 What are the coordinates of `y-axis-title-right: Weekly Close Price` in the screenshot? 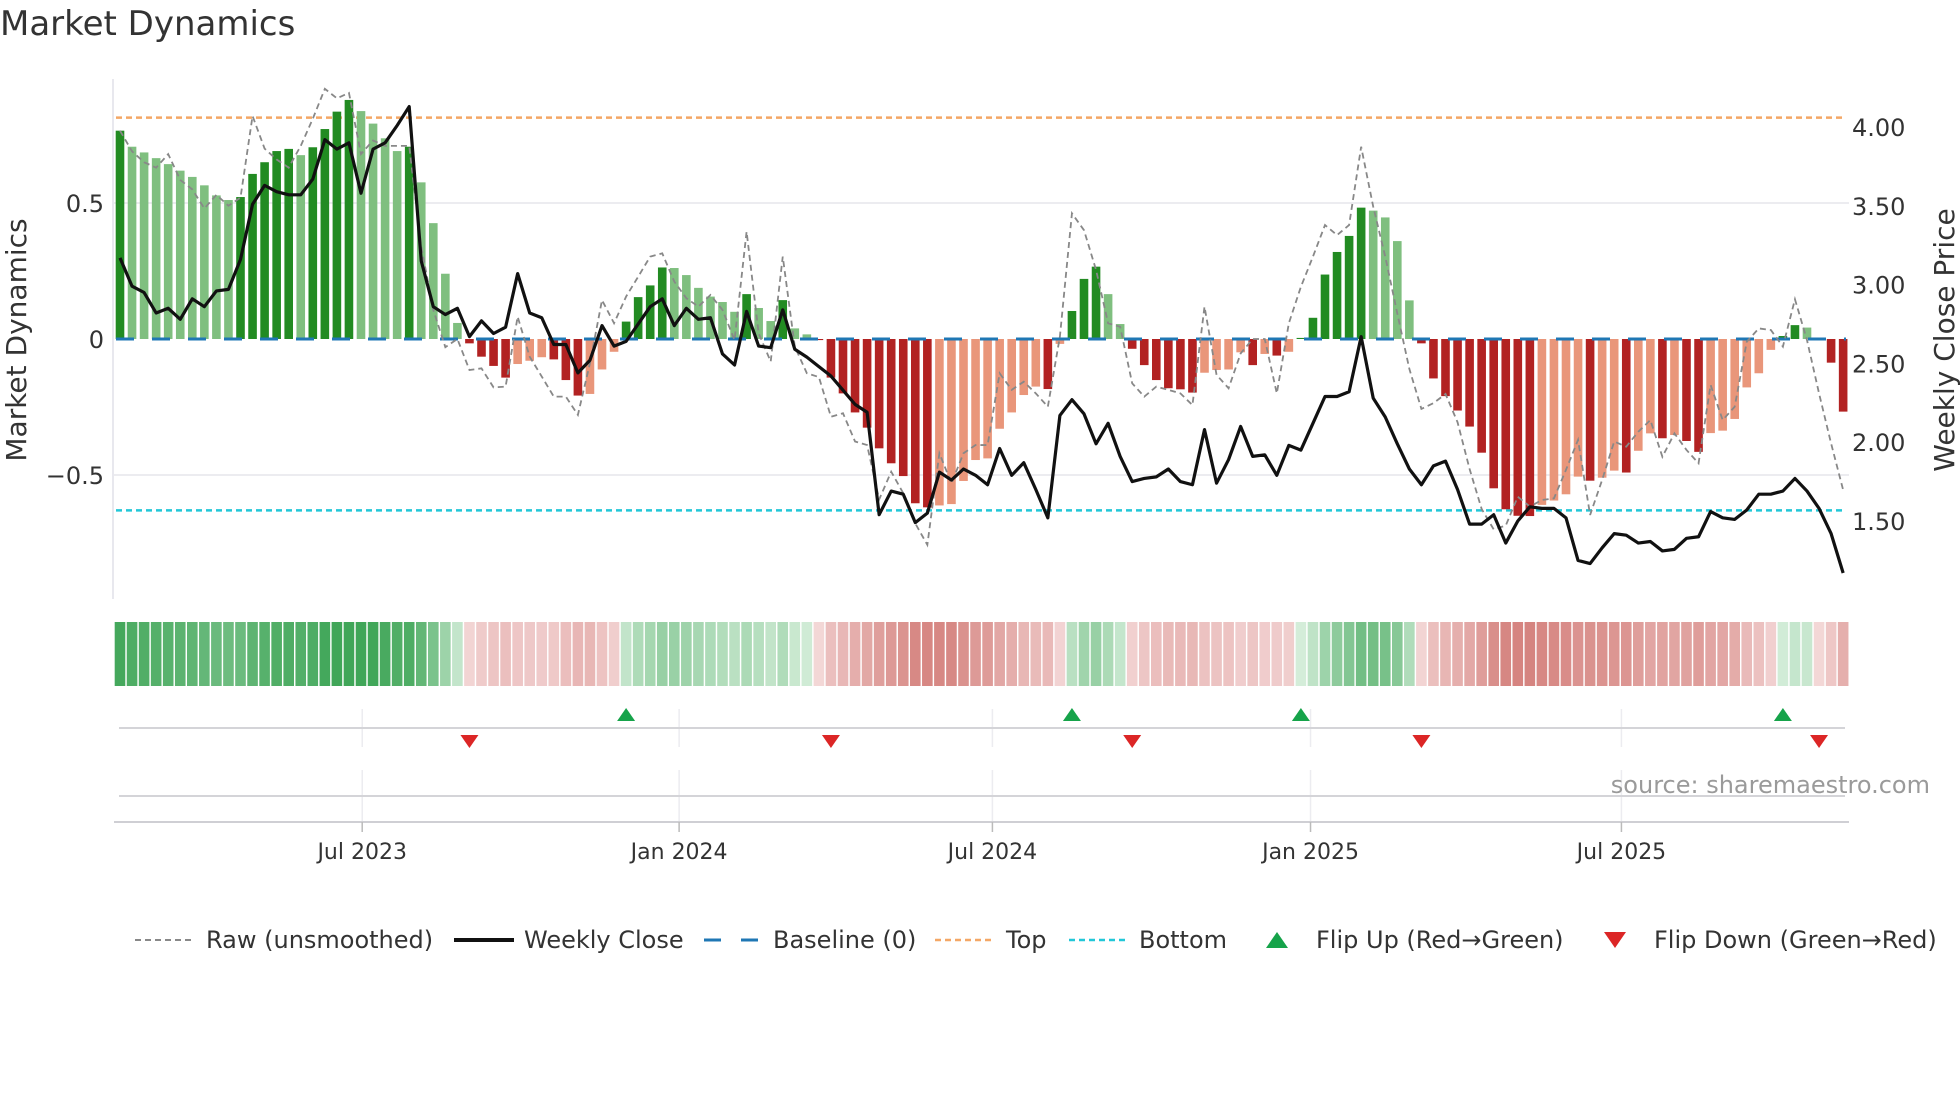 It's located at (1944, 339).